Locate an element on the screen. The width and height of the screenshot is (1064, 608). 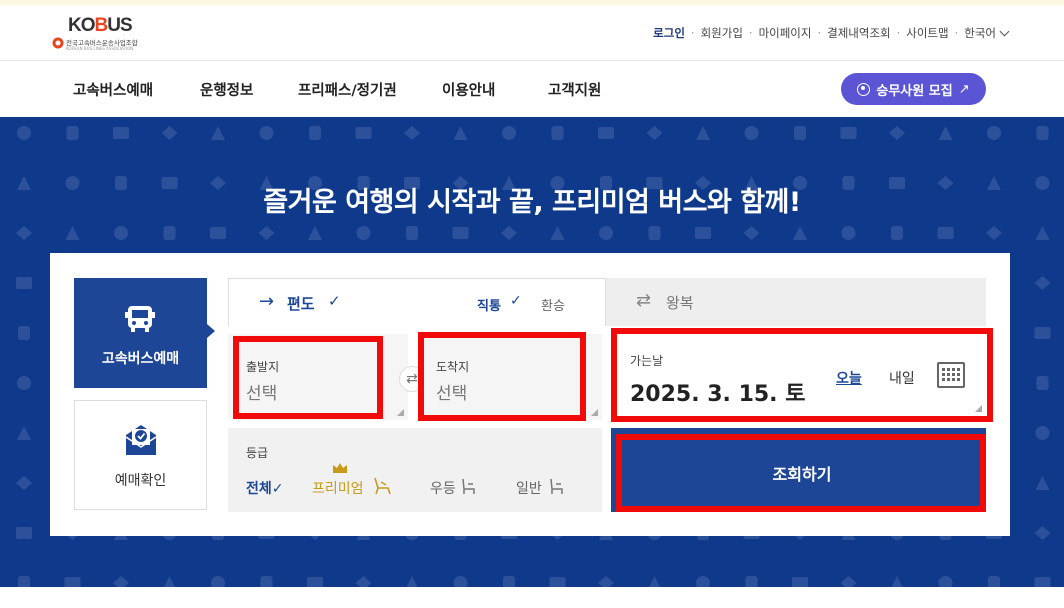
language-select: 한국어 is located at coordinates (980, 33).